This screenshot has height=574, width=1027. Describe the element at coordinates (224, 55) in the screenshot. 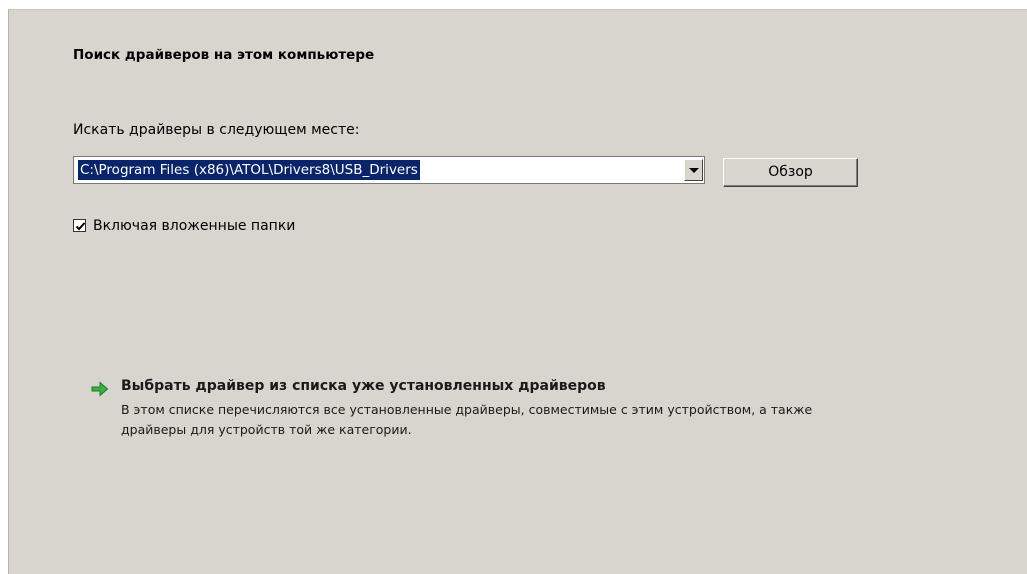

I see `page-title: Поиск драйверов на этом компьютере` at that location.